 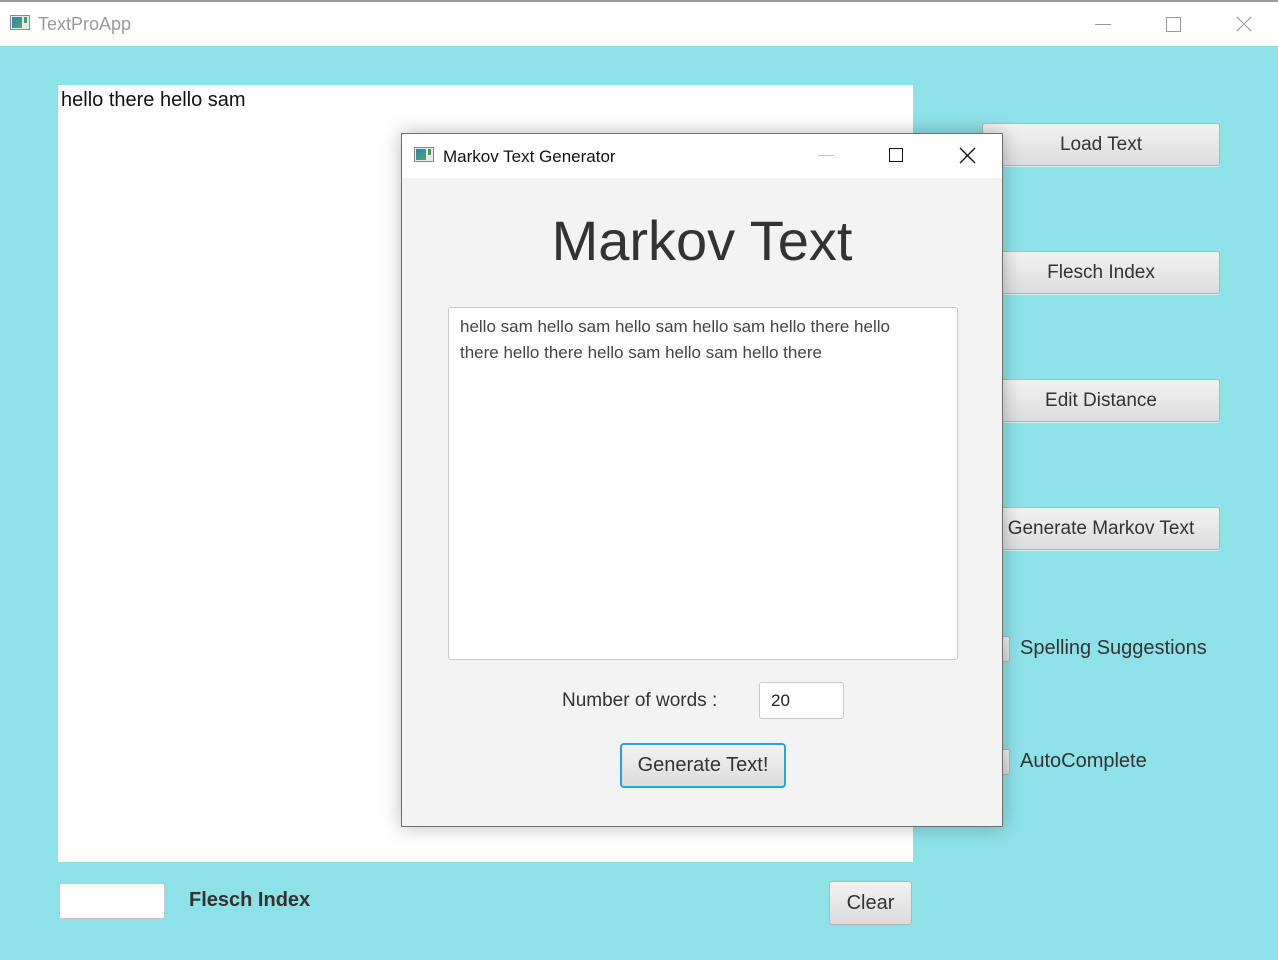 I want to click on flesch-index-button: Flesch Index, so click(x=1101, y=272).